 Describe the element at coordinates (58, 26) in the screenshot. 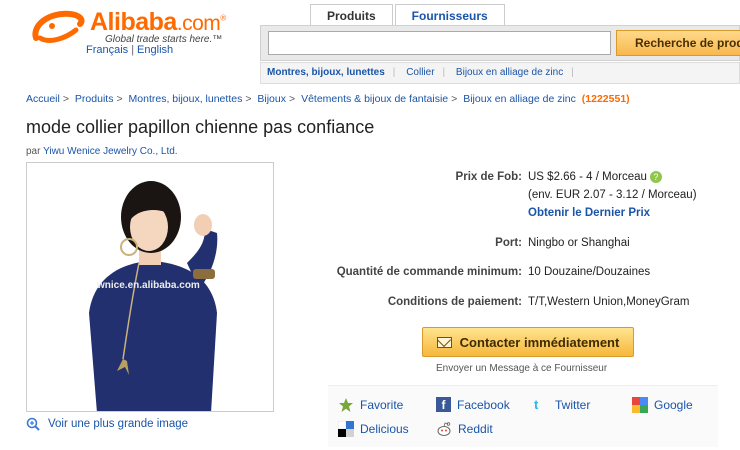

I see `alibaba-smile-logo-icon` at that location.